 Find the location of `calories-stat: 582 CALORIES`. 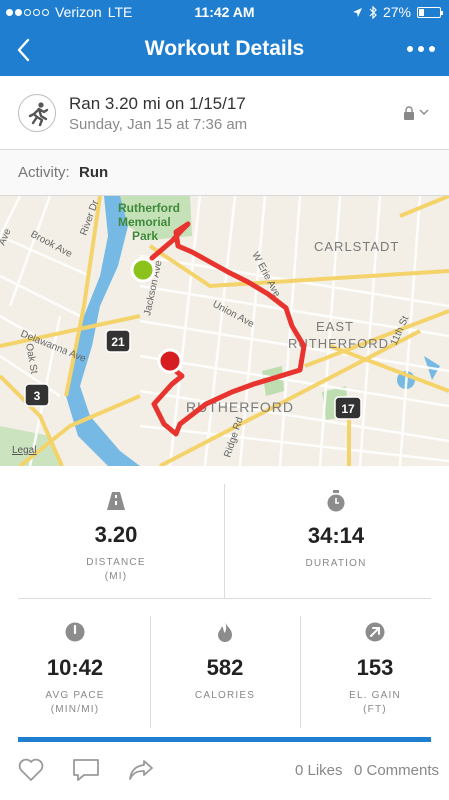

calories-stat: 582 CALORIES is located at coordinates (225, 662).